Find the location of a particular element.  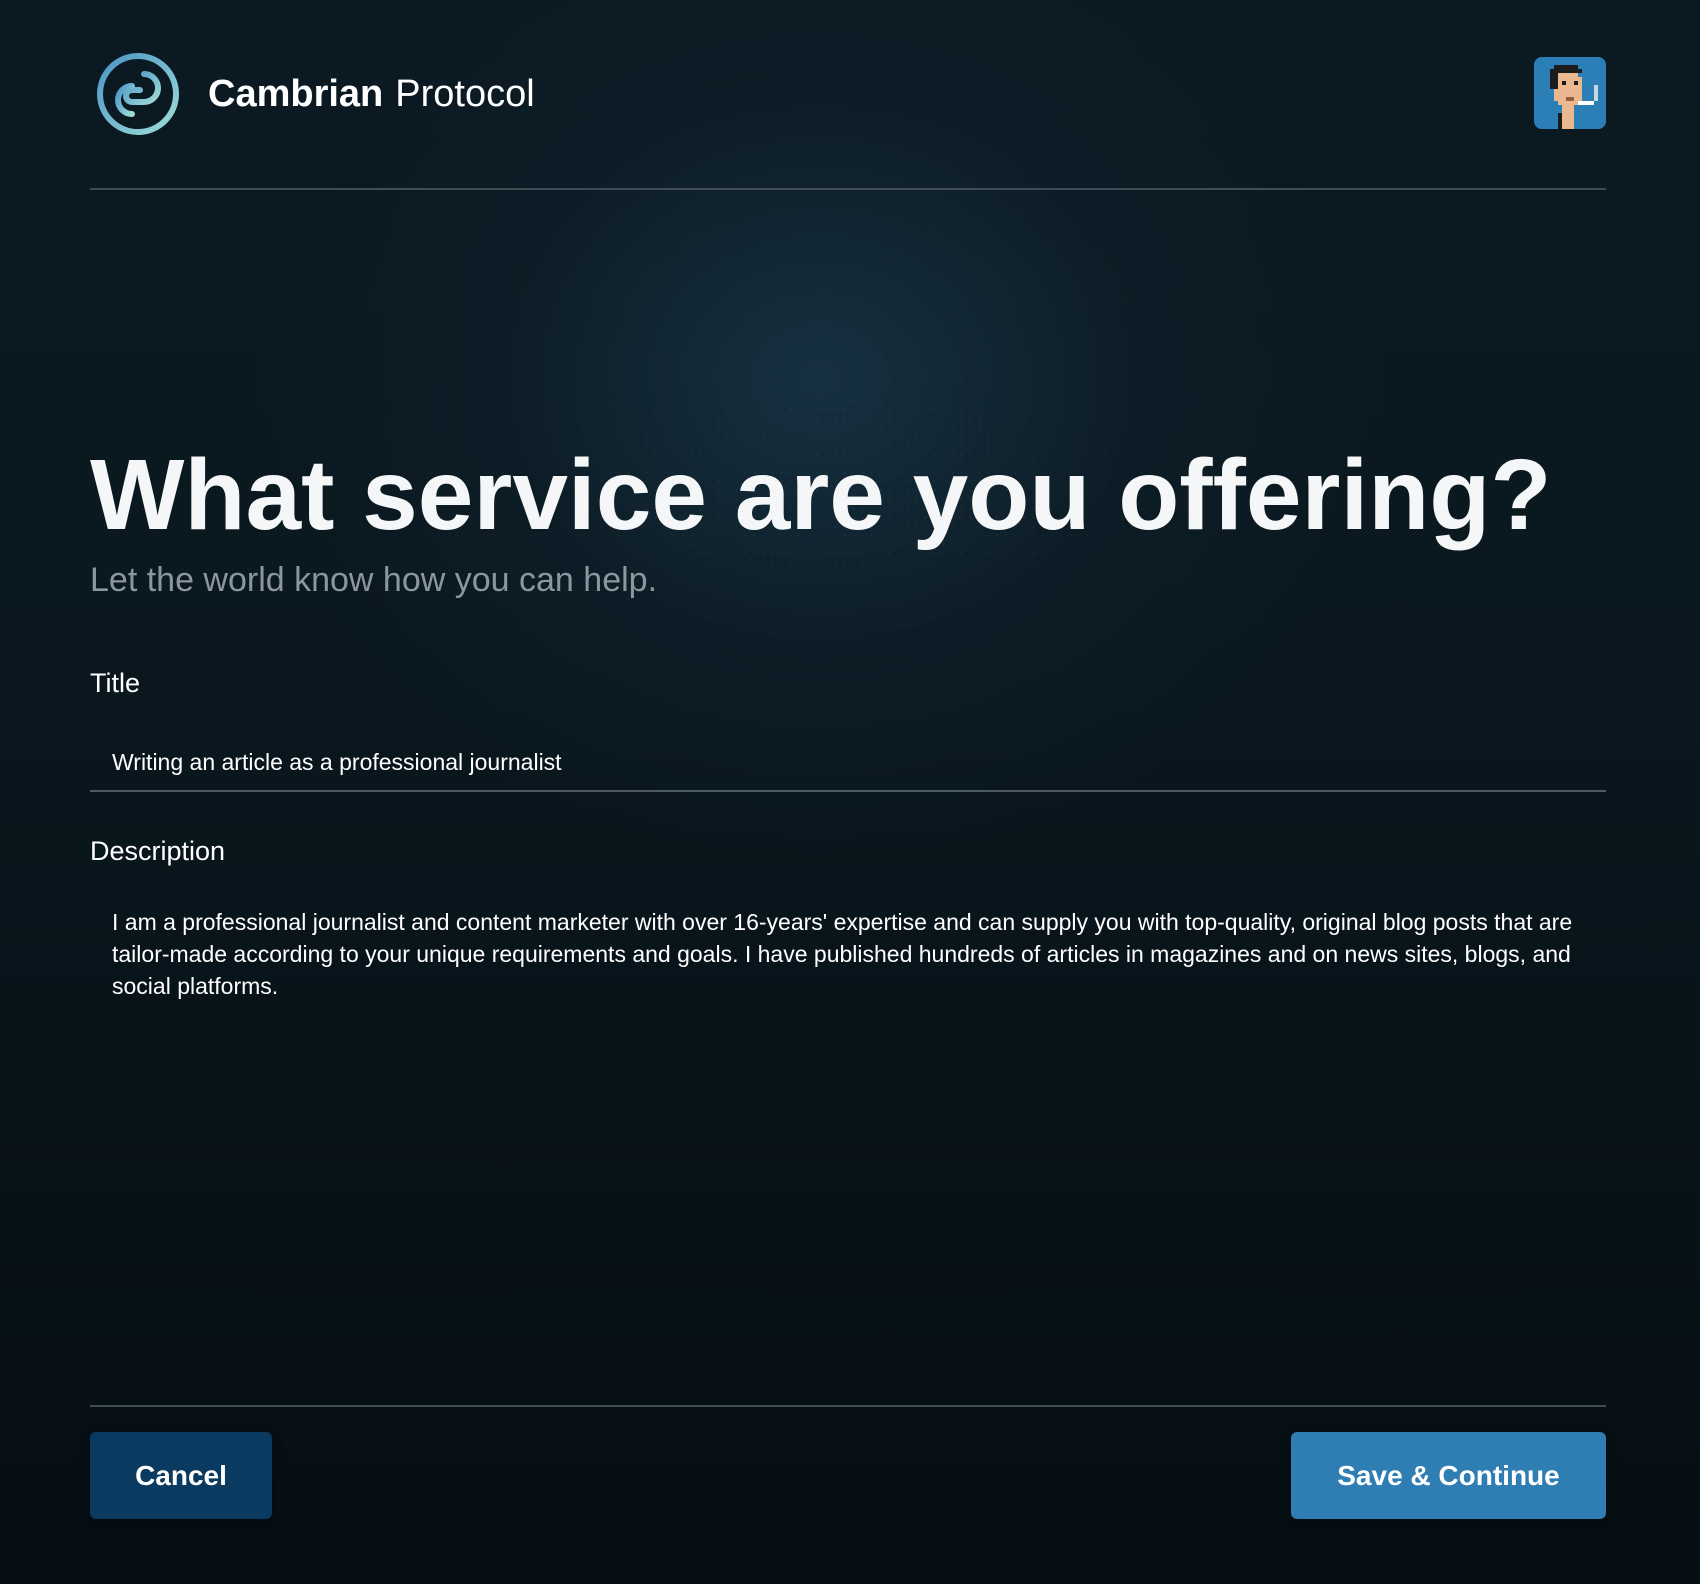

user-avatar is located at coordinates (1570, 93).